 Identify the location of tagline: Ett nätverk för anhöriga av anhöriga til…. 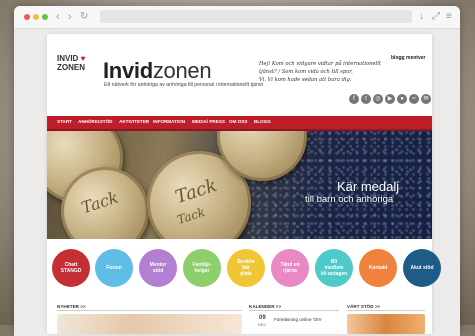
(183, 85).